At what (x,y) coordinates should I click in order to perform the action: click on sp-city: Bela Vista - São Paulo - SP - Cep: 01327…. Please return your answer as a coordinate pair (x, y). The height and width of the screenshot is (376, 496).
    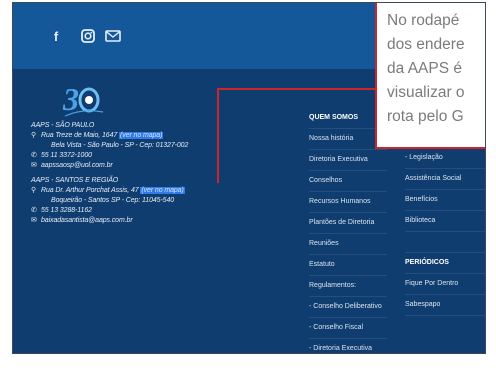
    Looking at the image, I should click on (120, 145).